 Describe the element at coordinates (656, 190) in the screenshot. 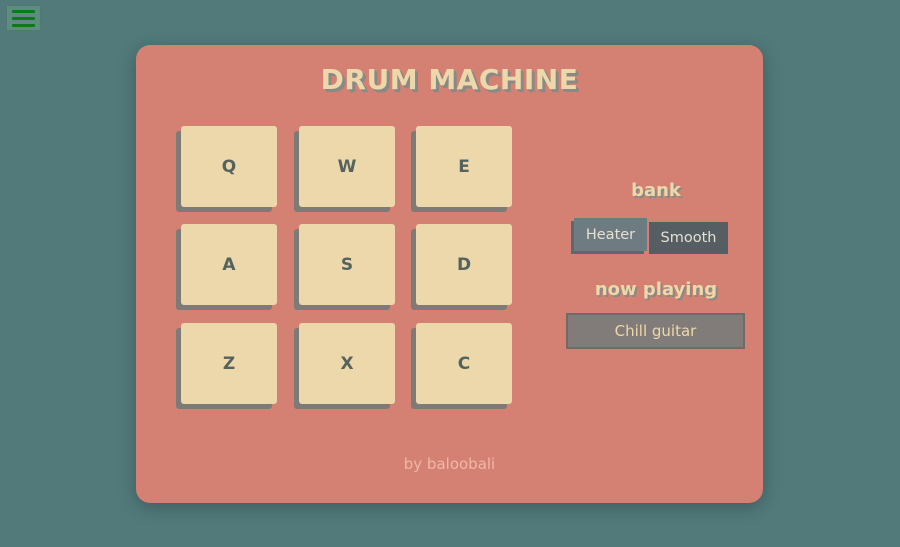

I see `bank-label: bank` at that location.